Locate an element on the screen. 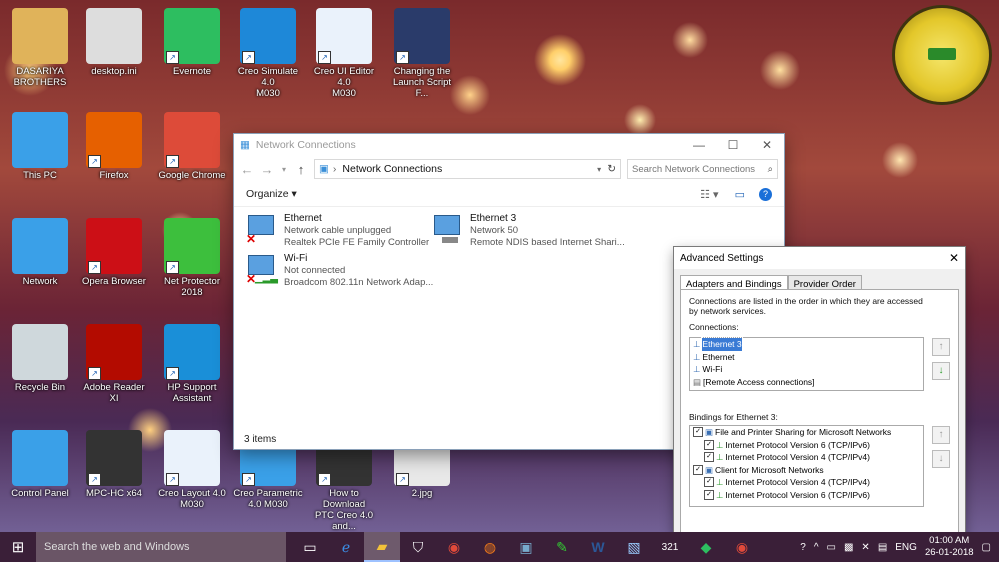 The image size is (999, 562). network-tool-icon: ▣ is located at coordinates (526, 547).